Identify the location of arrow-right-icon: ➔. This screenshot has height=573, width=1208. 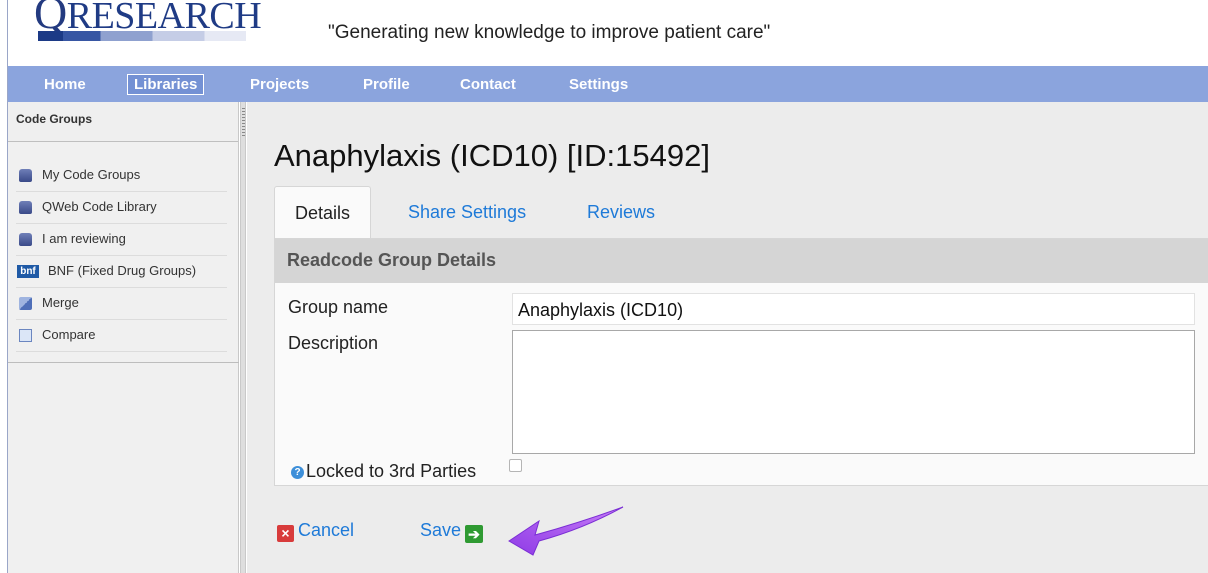
(474, 534).